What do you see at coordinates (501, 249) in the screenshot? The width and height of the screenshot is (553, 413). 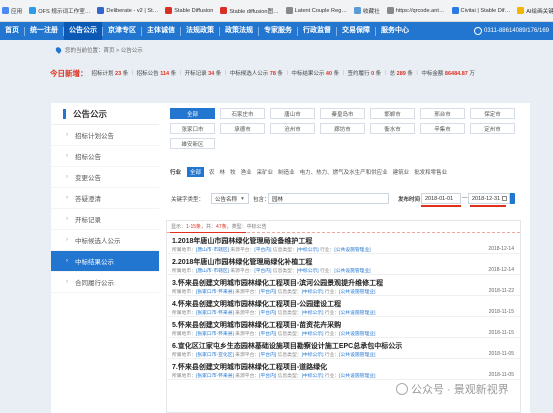 I see `result-date: 2018-12-14` at bounding box center [501, 249].